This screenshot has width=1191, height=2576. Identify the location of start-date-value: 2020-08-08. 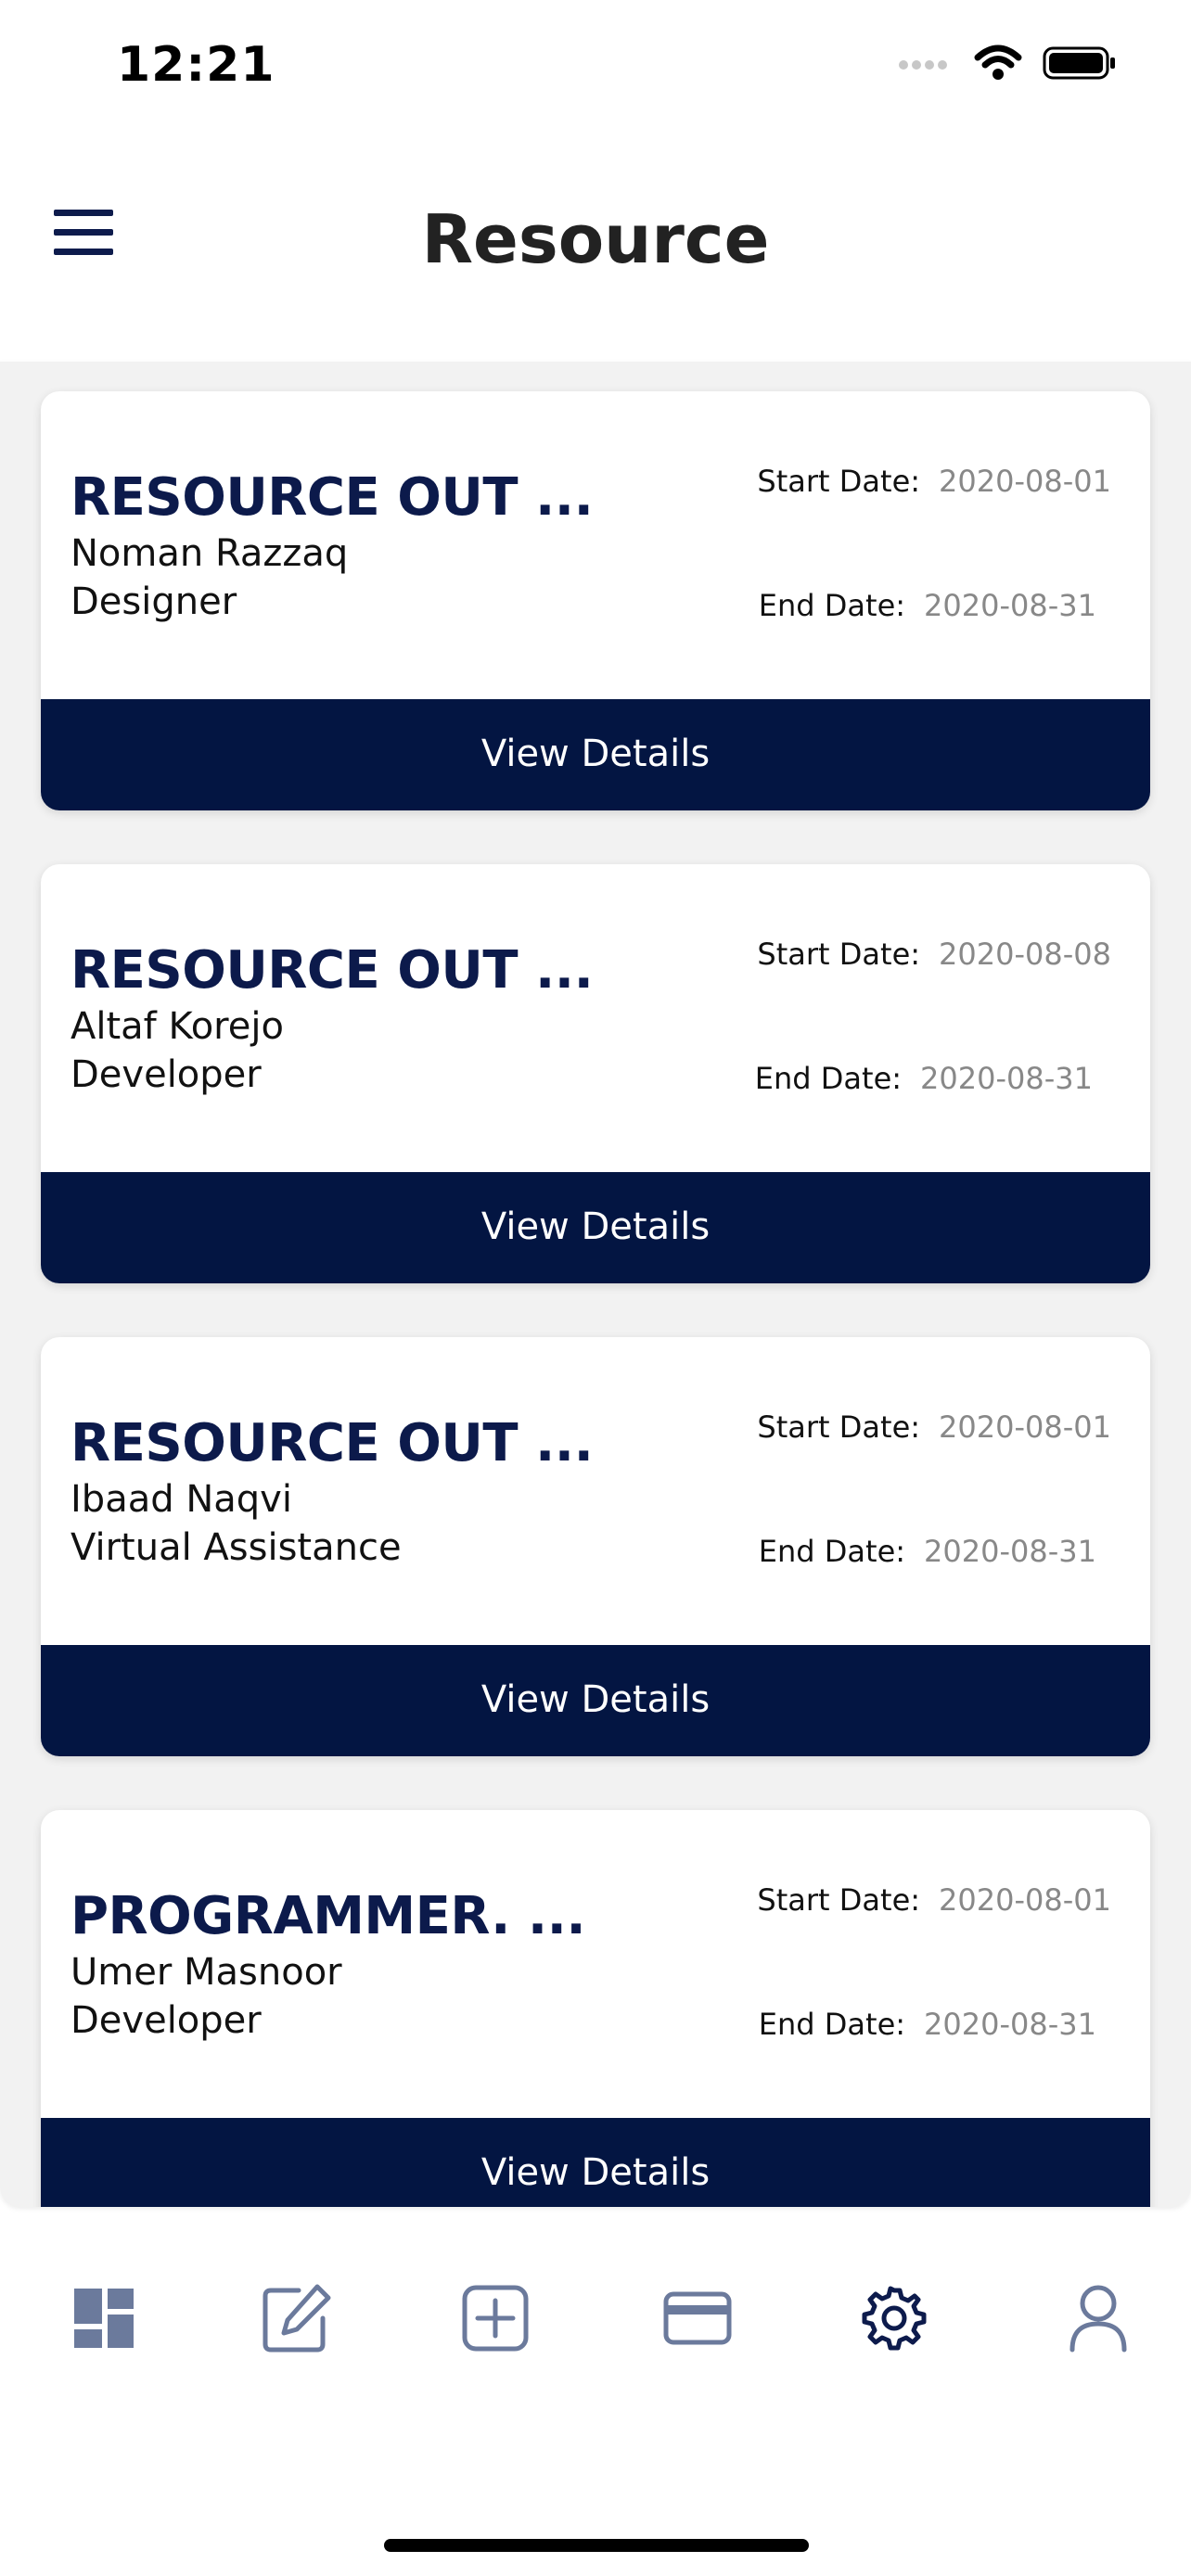
(1025, 955).